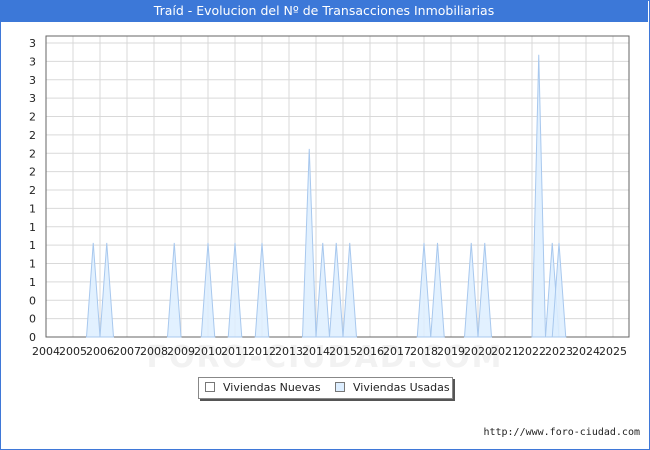 The width and height of the screenshot is (650, 450). I want to click on legend-item-nuevas: Viviendas Nuevas, so click(263, 388).